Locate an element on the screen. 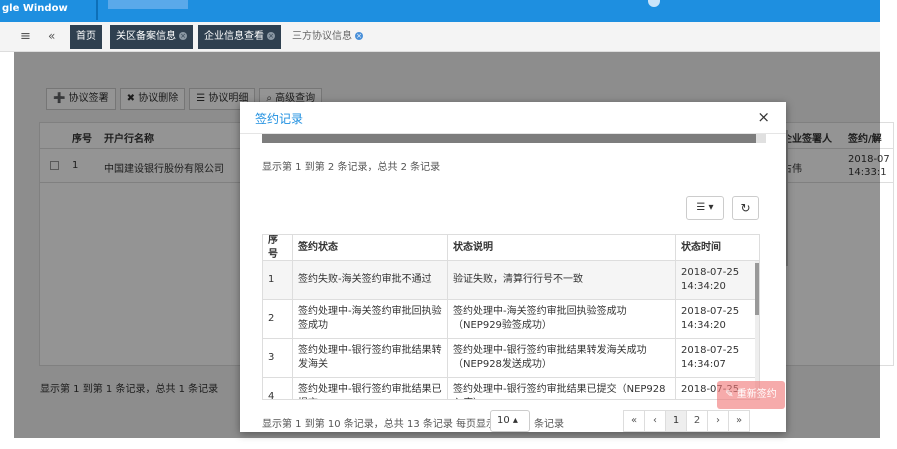  vertical-scrollbar is located at coordinates (757, 330).